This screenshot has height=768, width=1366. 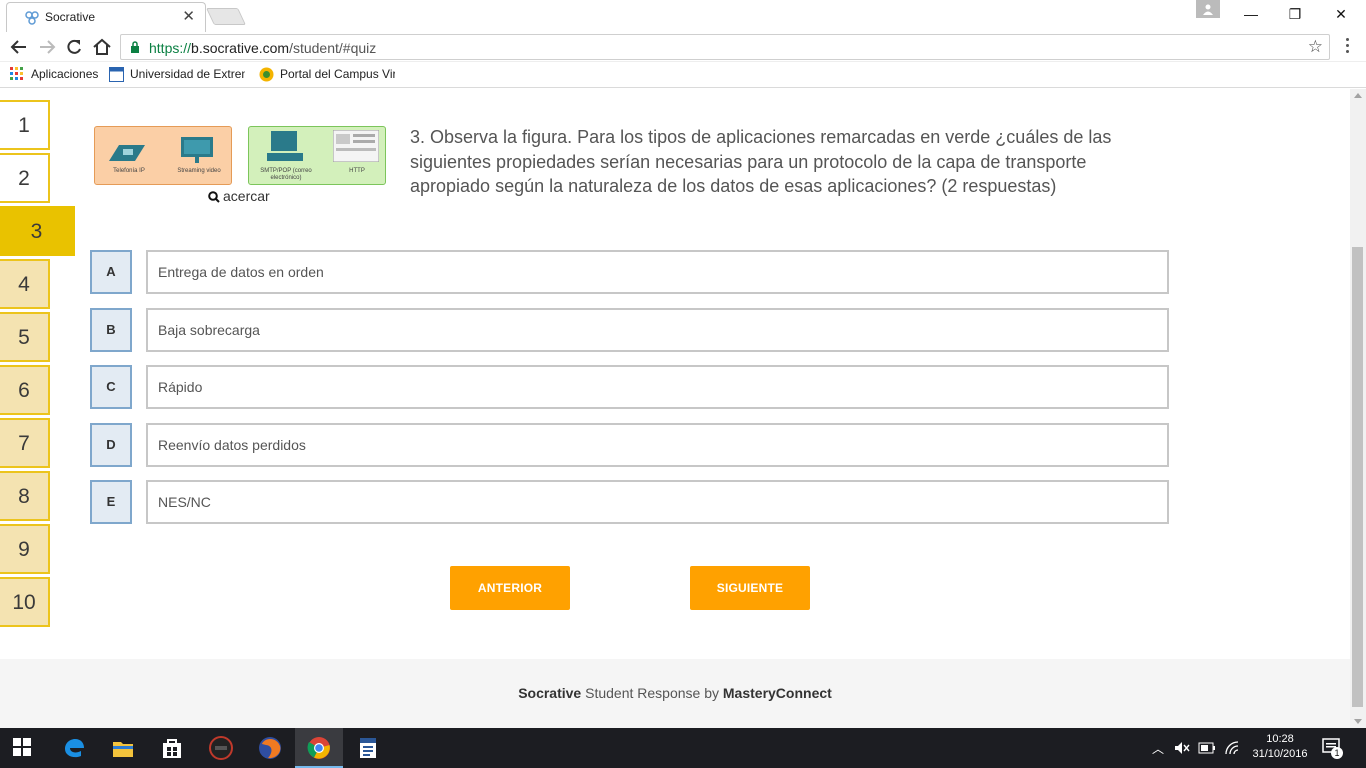 I want to click on taskbar-chrome, so click(x=319, y=748).